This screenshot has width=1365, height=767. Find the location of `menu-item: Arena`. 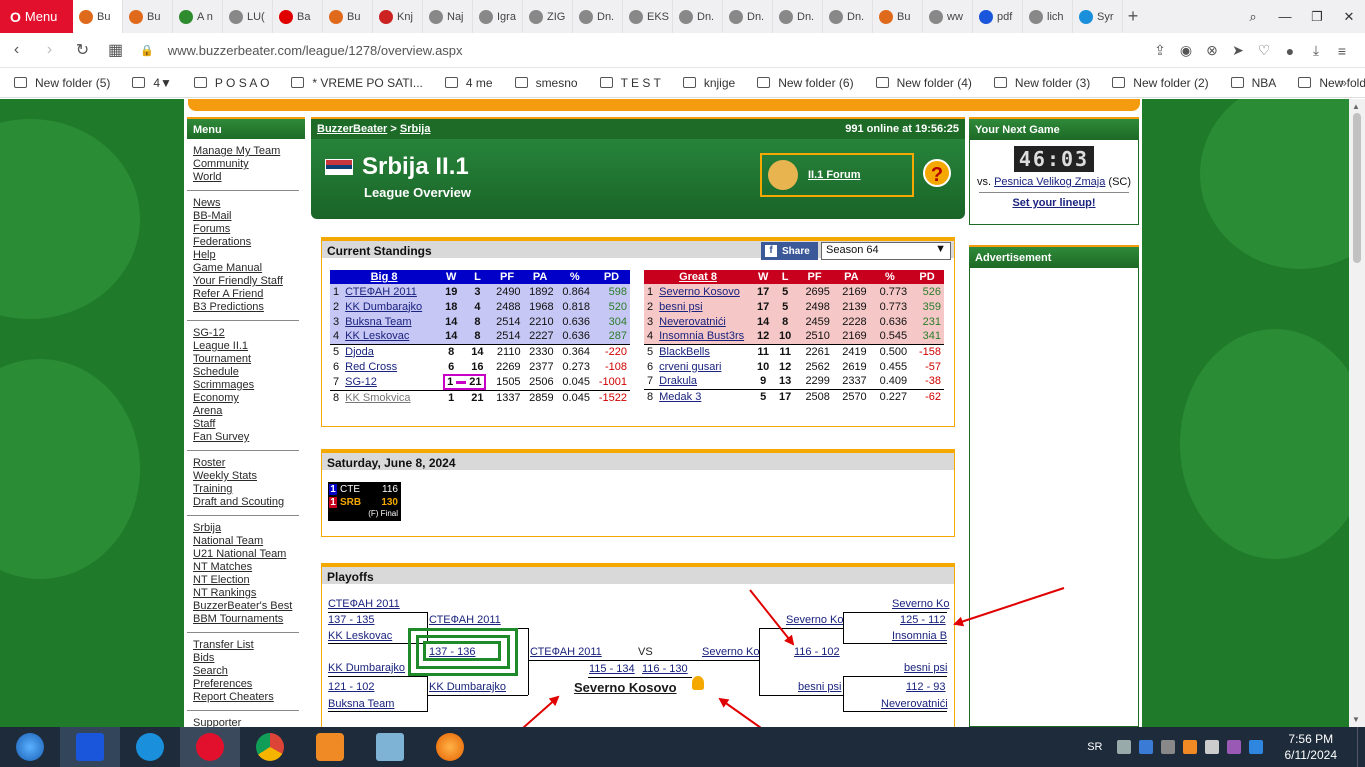

menu-item: Arena is located at coordinates (243, 411).